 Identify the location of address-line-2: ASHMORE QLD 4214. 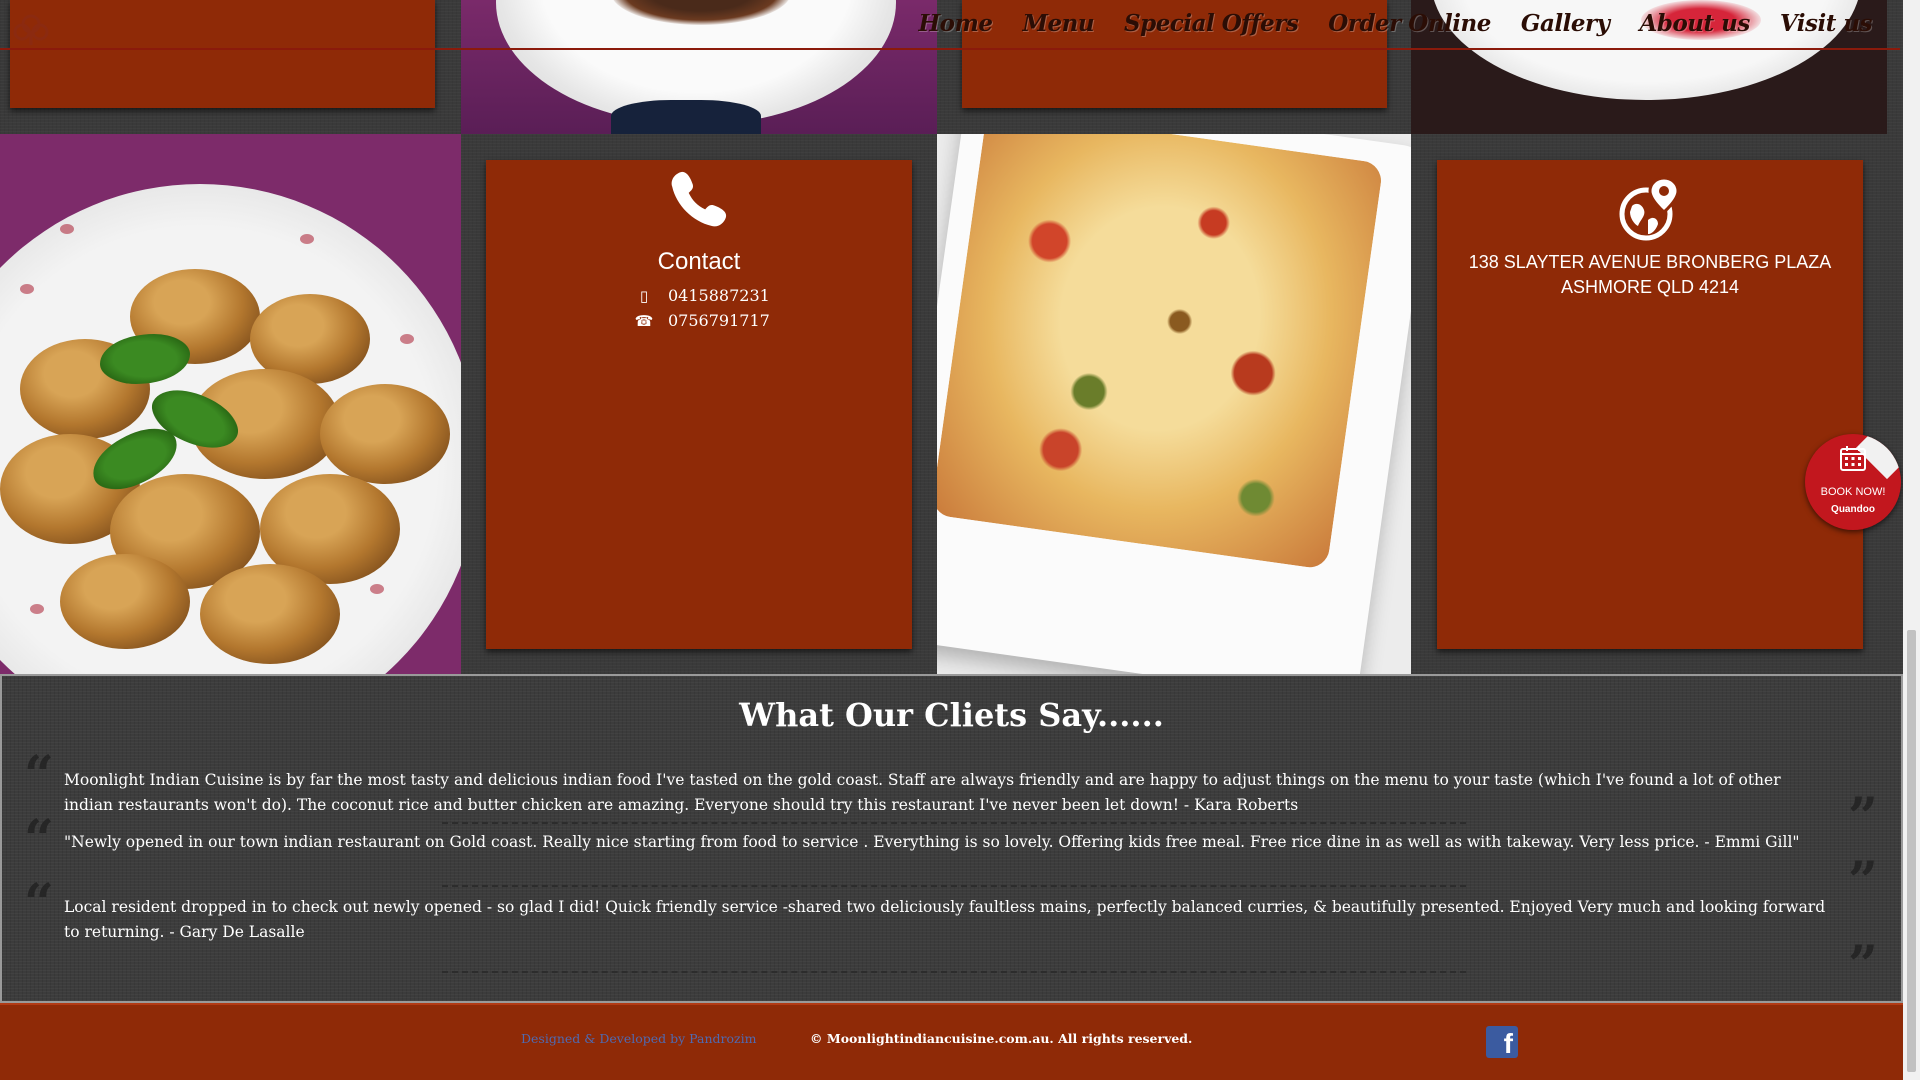
(1650, 287).